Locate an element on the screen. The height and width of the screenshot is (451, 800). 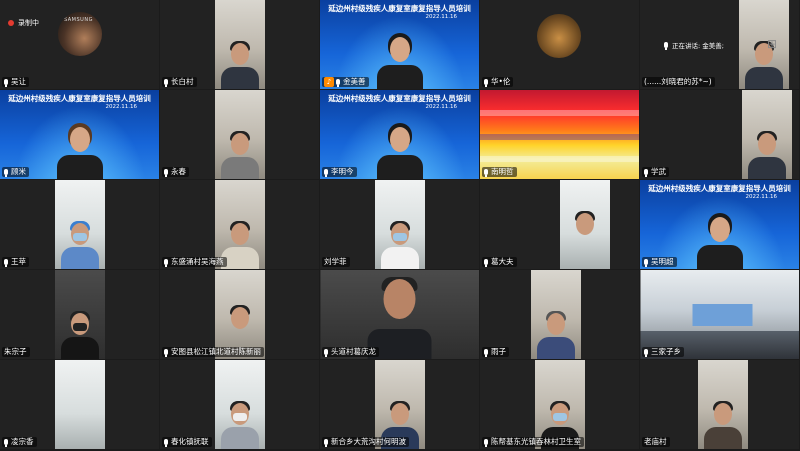
participant-name: 刘学菲 is located at coordinates (335, 261).